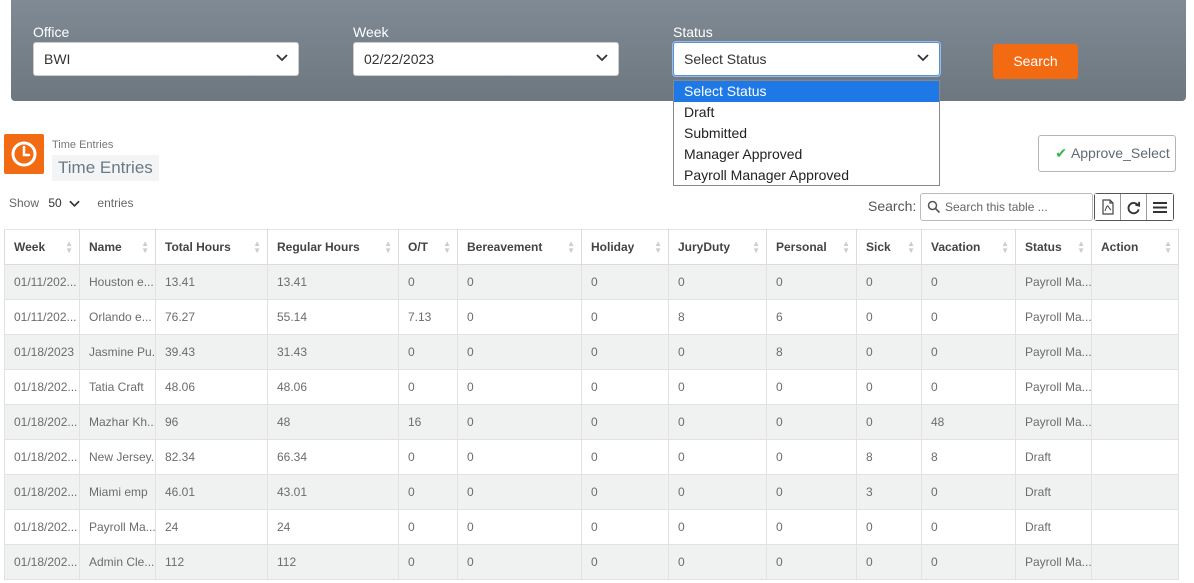 The height and width of the screenshot is (583, 1194). Describe the element at coordinates (934, 207) in the screenshot. I see `search-icon` at that location.